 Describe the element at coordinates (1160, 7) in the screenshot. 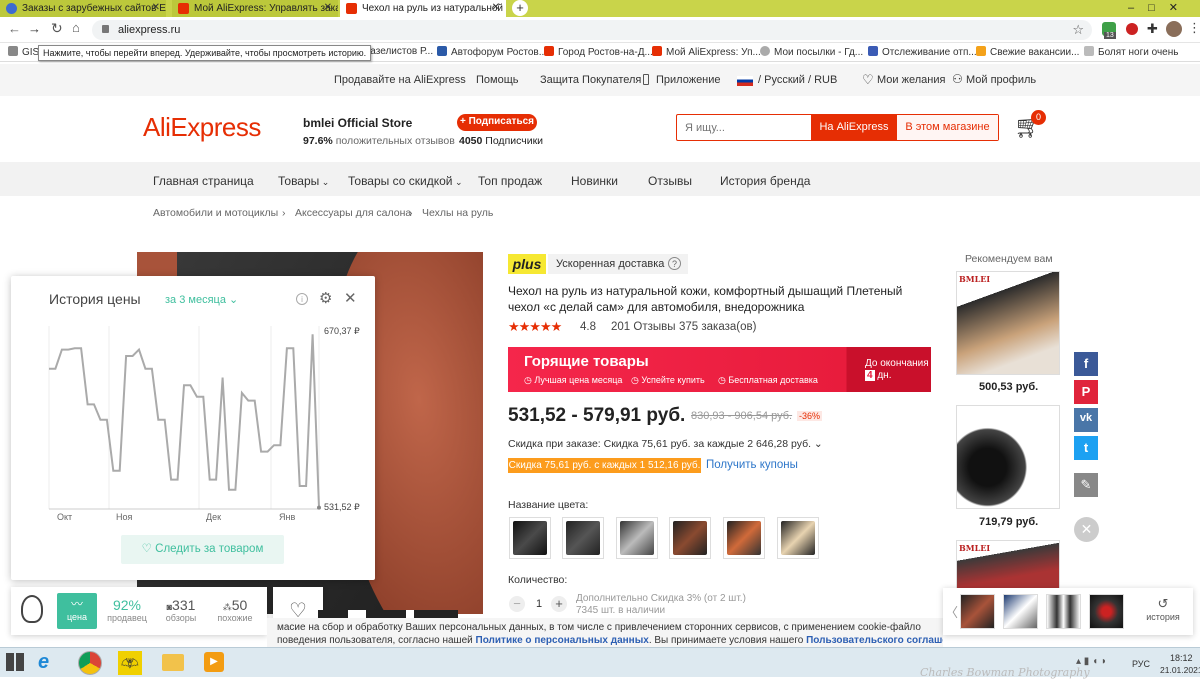

I see `window-controls: –□✕` at that location.